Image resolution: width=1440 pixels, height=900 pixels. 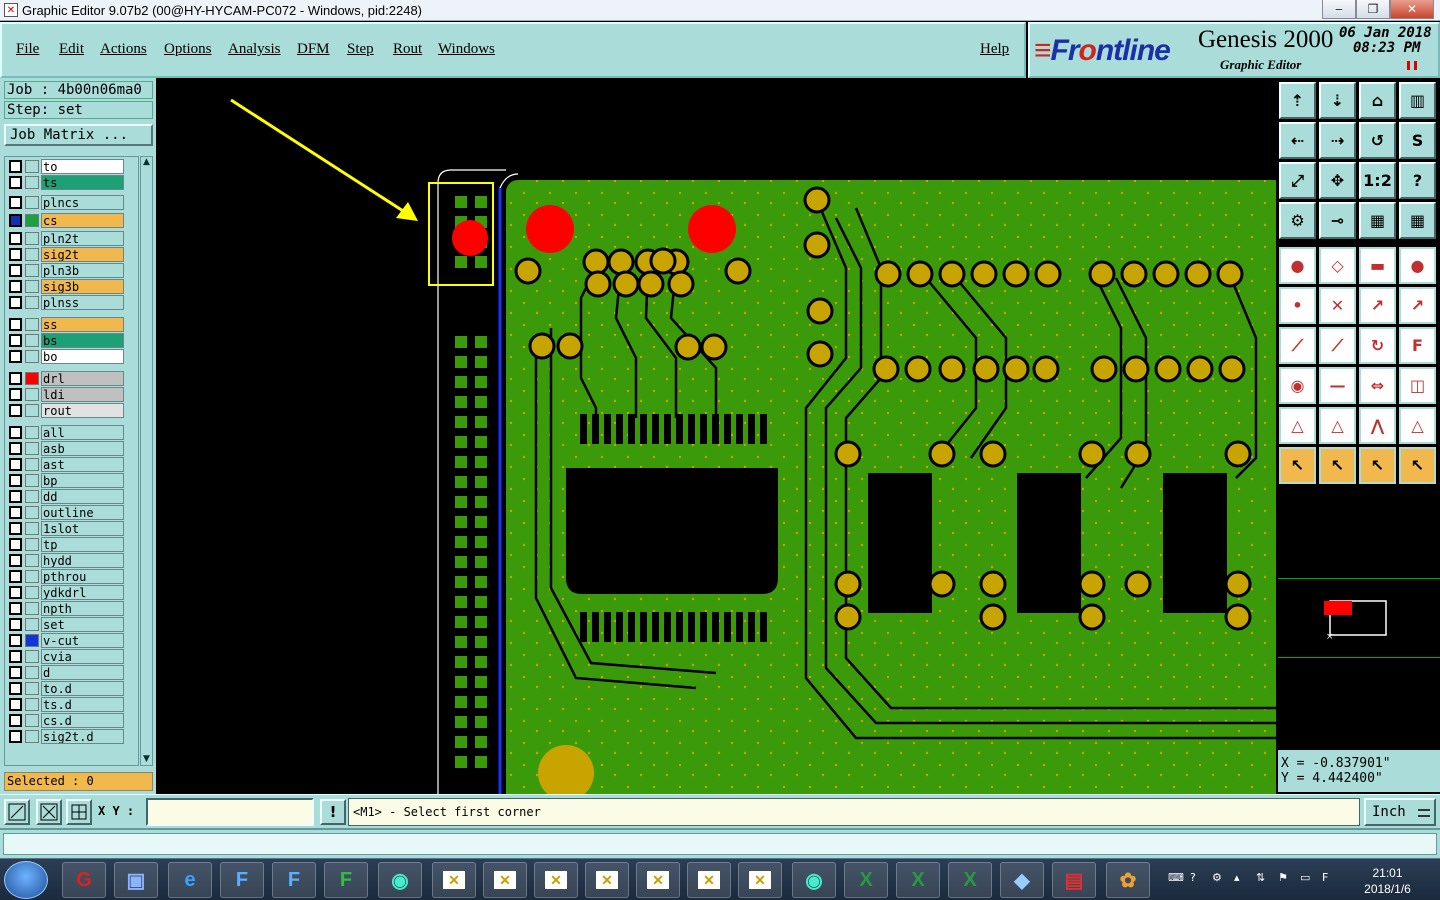 I want to click on triangle-icon: △, so click(x=1297, y=425).